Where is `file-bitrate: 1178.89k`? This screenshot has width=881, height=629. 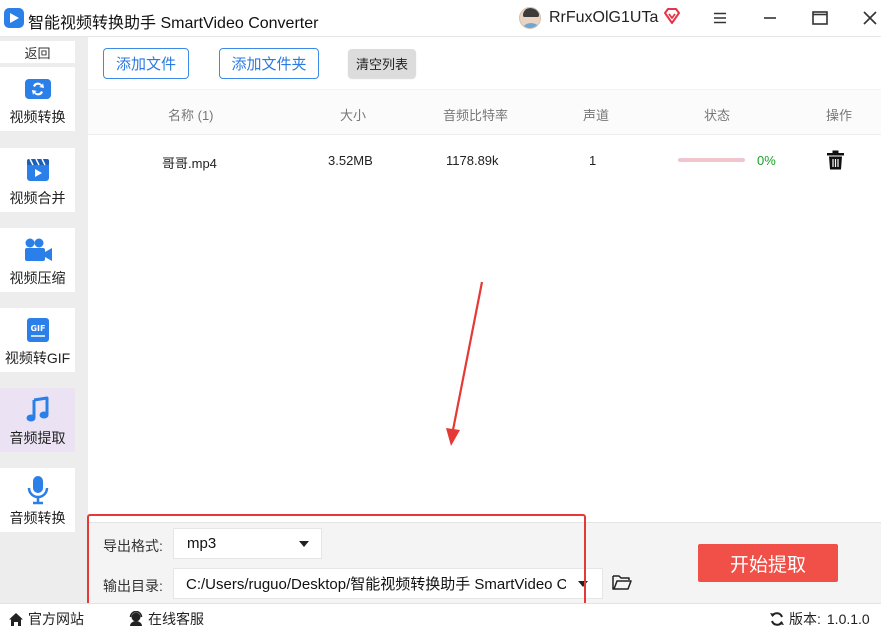 file-bitrate: 1178.89k is located at coordinates (472, 160).